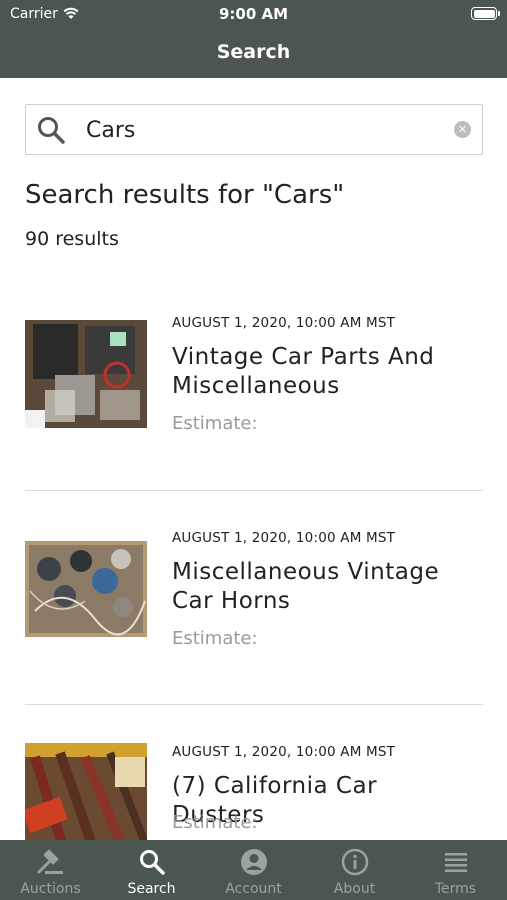  What do you see at coordinates (151, 889) in the screenshot?
I see `tab-label: Search` at bounding box center [151, 889].